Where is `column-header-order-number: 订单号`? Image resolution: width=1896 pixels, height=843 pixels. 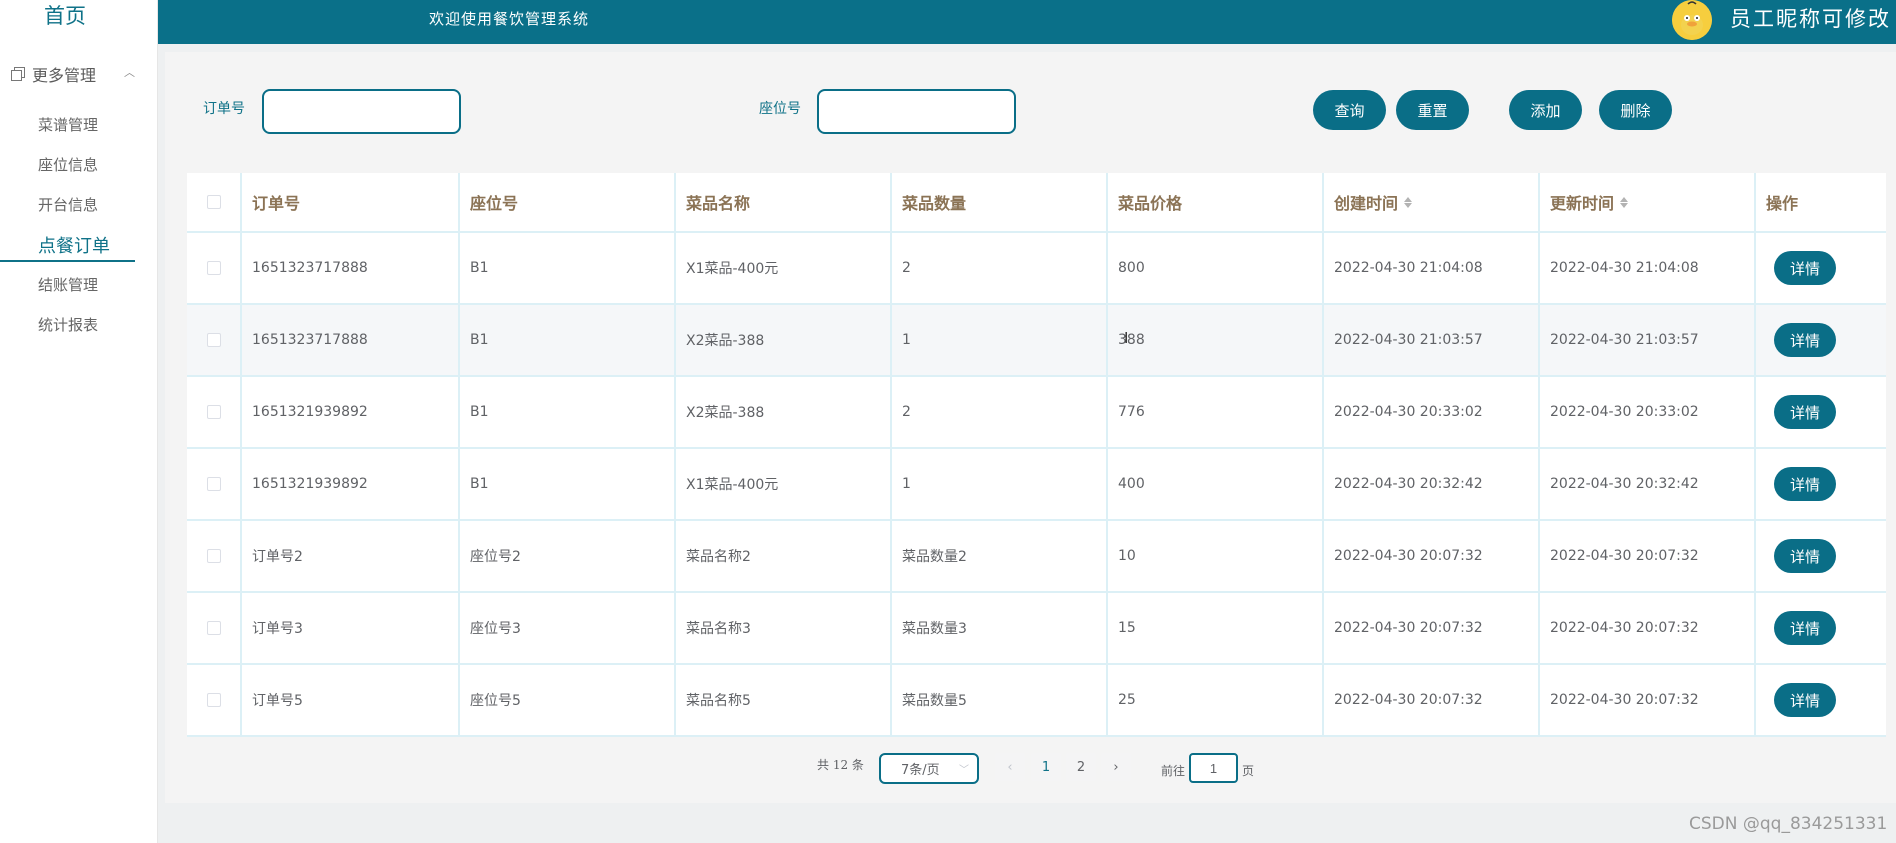
column-header-order-number: 订单号 is located at coordinates (351, 202).